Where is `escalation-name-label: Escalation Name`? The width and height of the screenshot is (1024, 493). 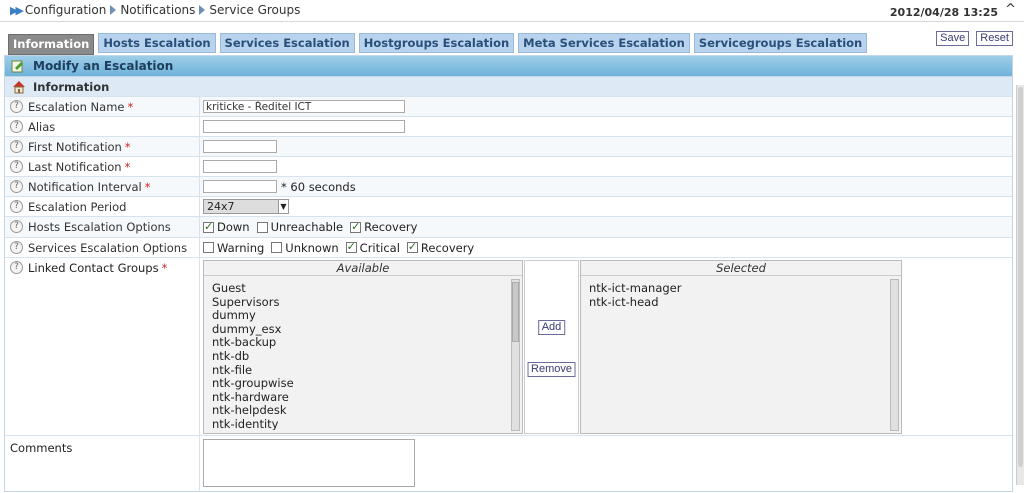 escalation-name-label: Escalation Name is located at coordinates (76, 107).